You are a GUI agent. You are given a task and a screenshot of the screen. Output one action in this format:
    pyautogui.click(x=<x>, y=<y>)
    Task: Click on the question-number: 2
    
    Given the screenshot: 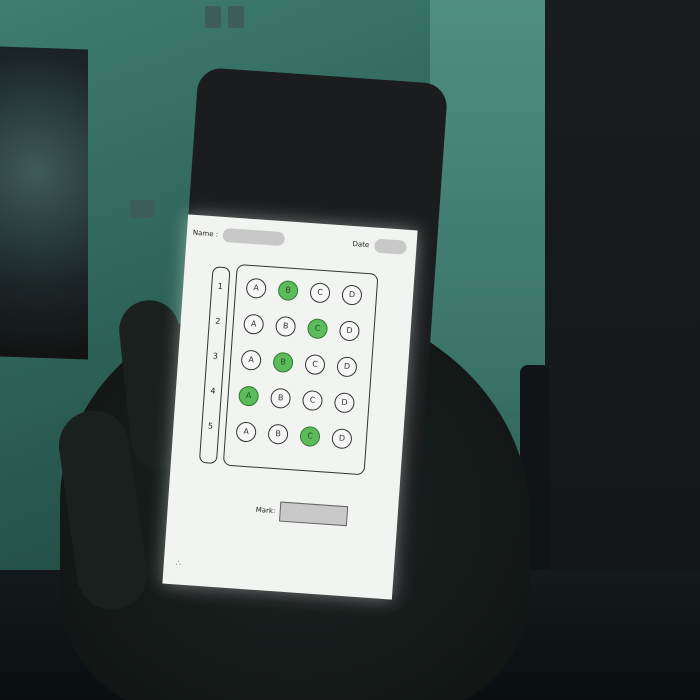 What is the action you would take?
    pyautogui.click(x=217, y=321)
    